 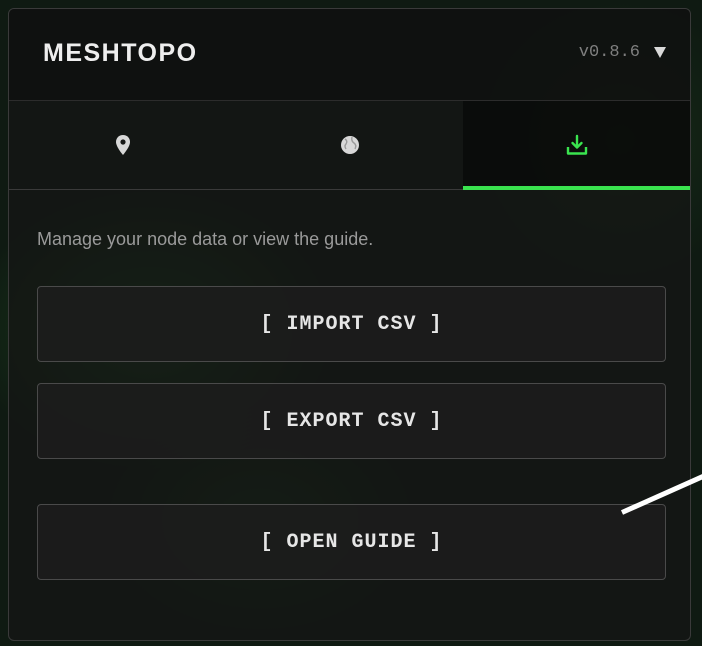 I want to click on tab-nodes, so click(x=122, y=145).